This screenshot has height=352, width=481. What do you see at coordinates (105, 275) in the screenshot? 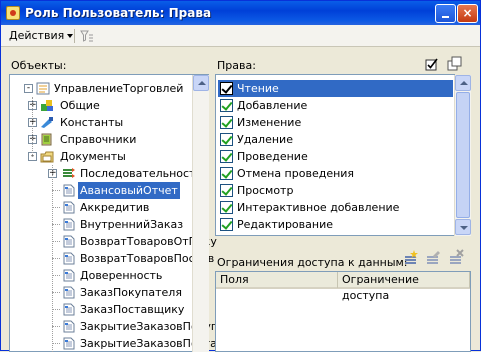
I see `tree-node: Доверенность` at bounding box center [105, 275].